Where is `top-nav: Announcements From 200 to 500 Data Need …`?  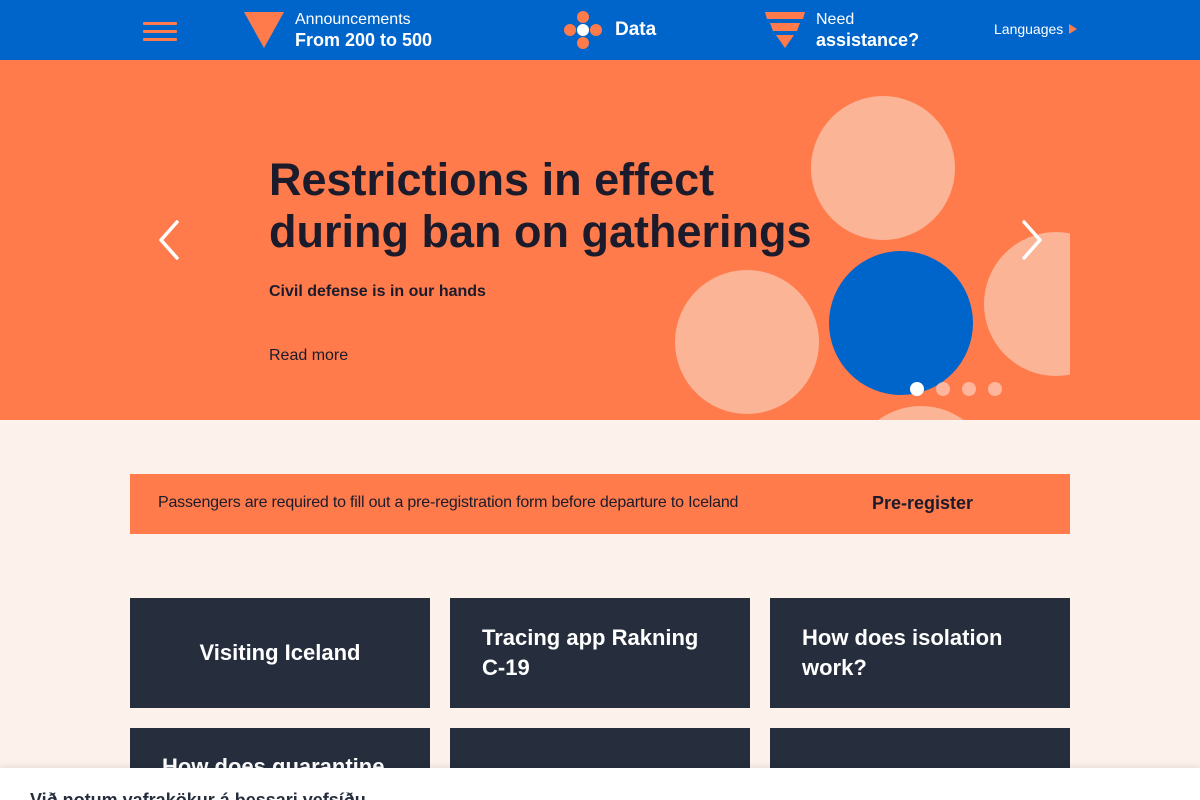
top-nav: Announcements From 200 to 500 Data Need … is located at coordinates (600, 30).